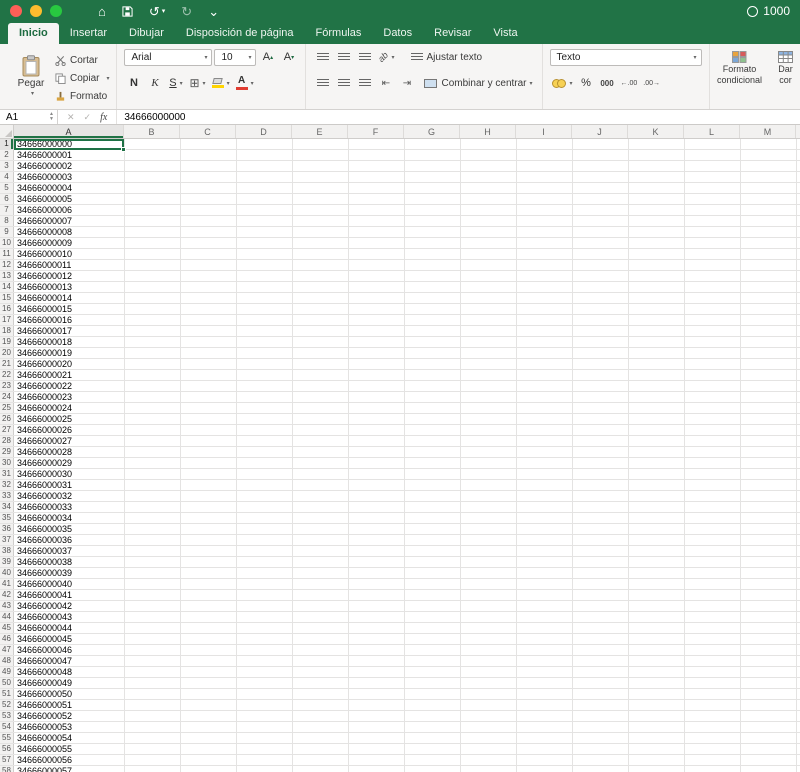  Describe the element at coordinates (400, 749) in the screenshot. I see `table-row: 56 34666000055` at that location.